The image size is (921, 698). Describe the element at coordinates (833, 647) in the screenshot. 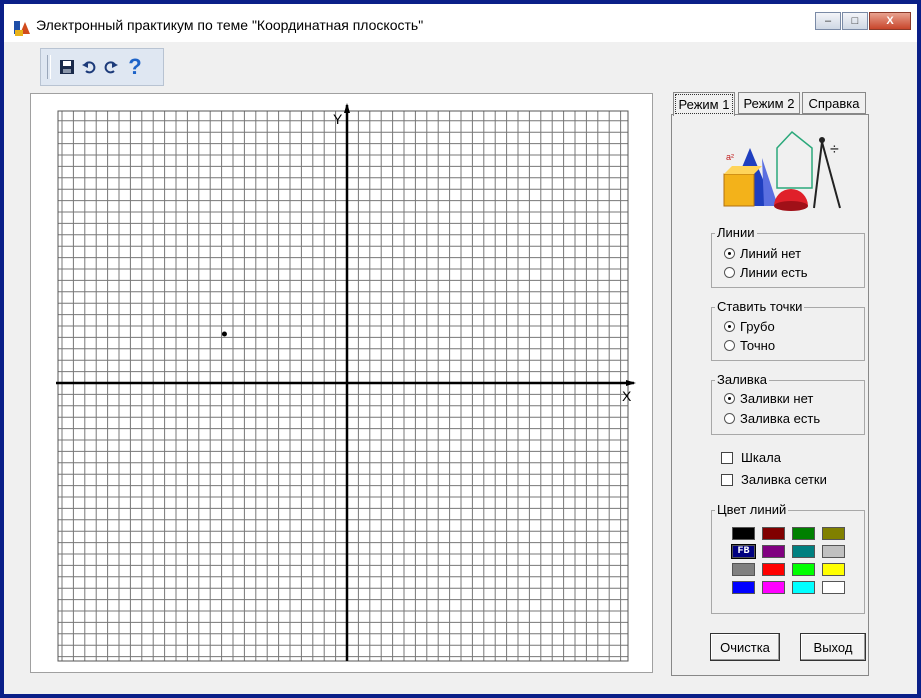

I see `exit-button: Выход` at that location.